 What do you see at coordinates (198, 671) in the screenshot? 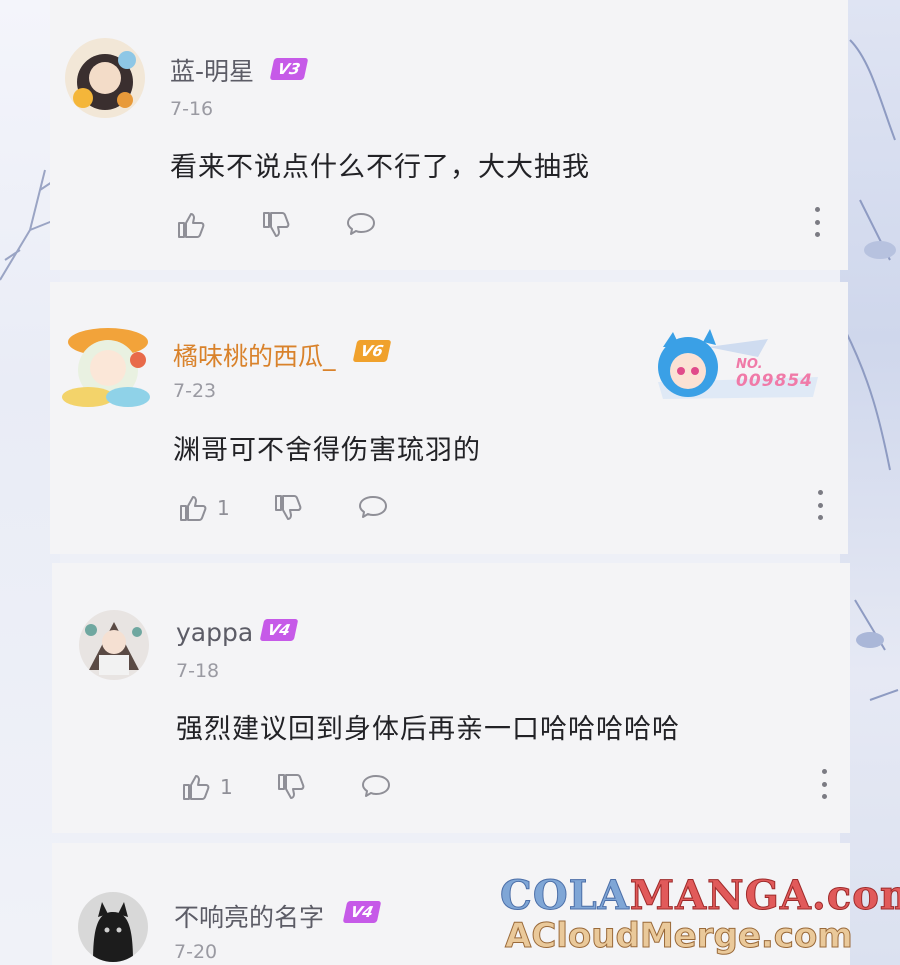
I see `comment-date: 7-18` at bounding box center [198, 671].